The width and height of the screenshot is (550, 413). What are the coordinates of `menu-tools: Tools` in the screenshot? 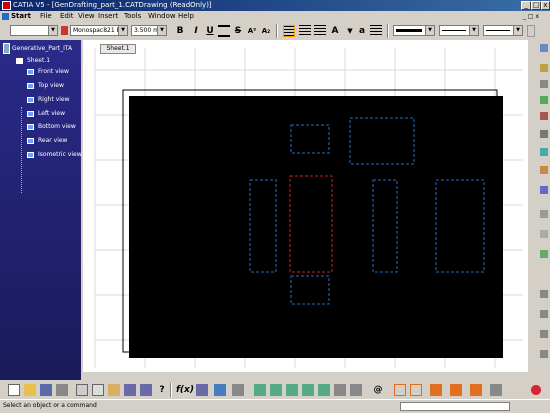 It's located at (132, 16).